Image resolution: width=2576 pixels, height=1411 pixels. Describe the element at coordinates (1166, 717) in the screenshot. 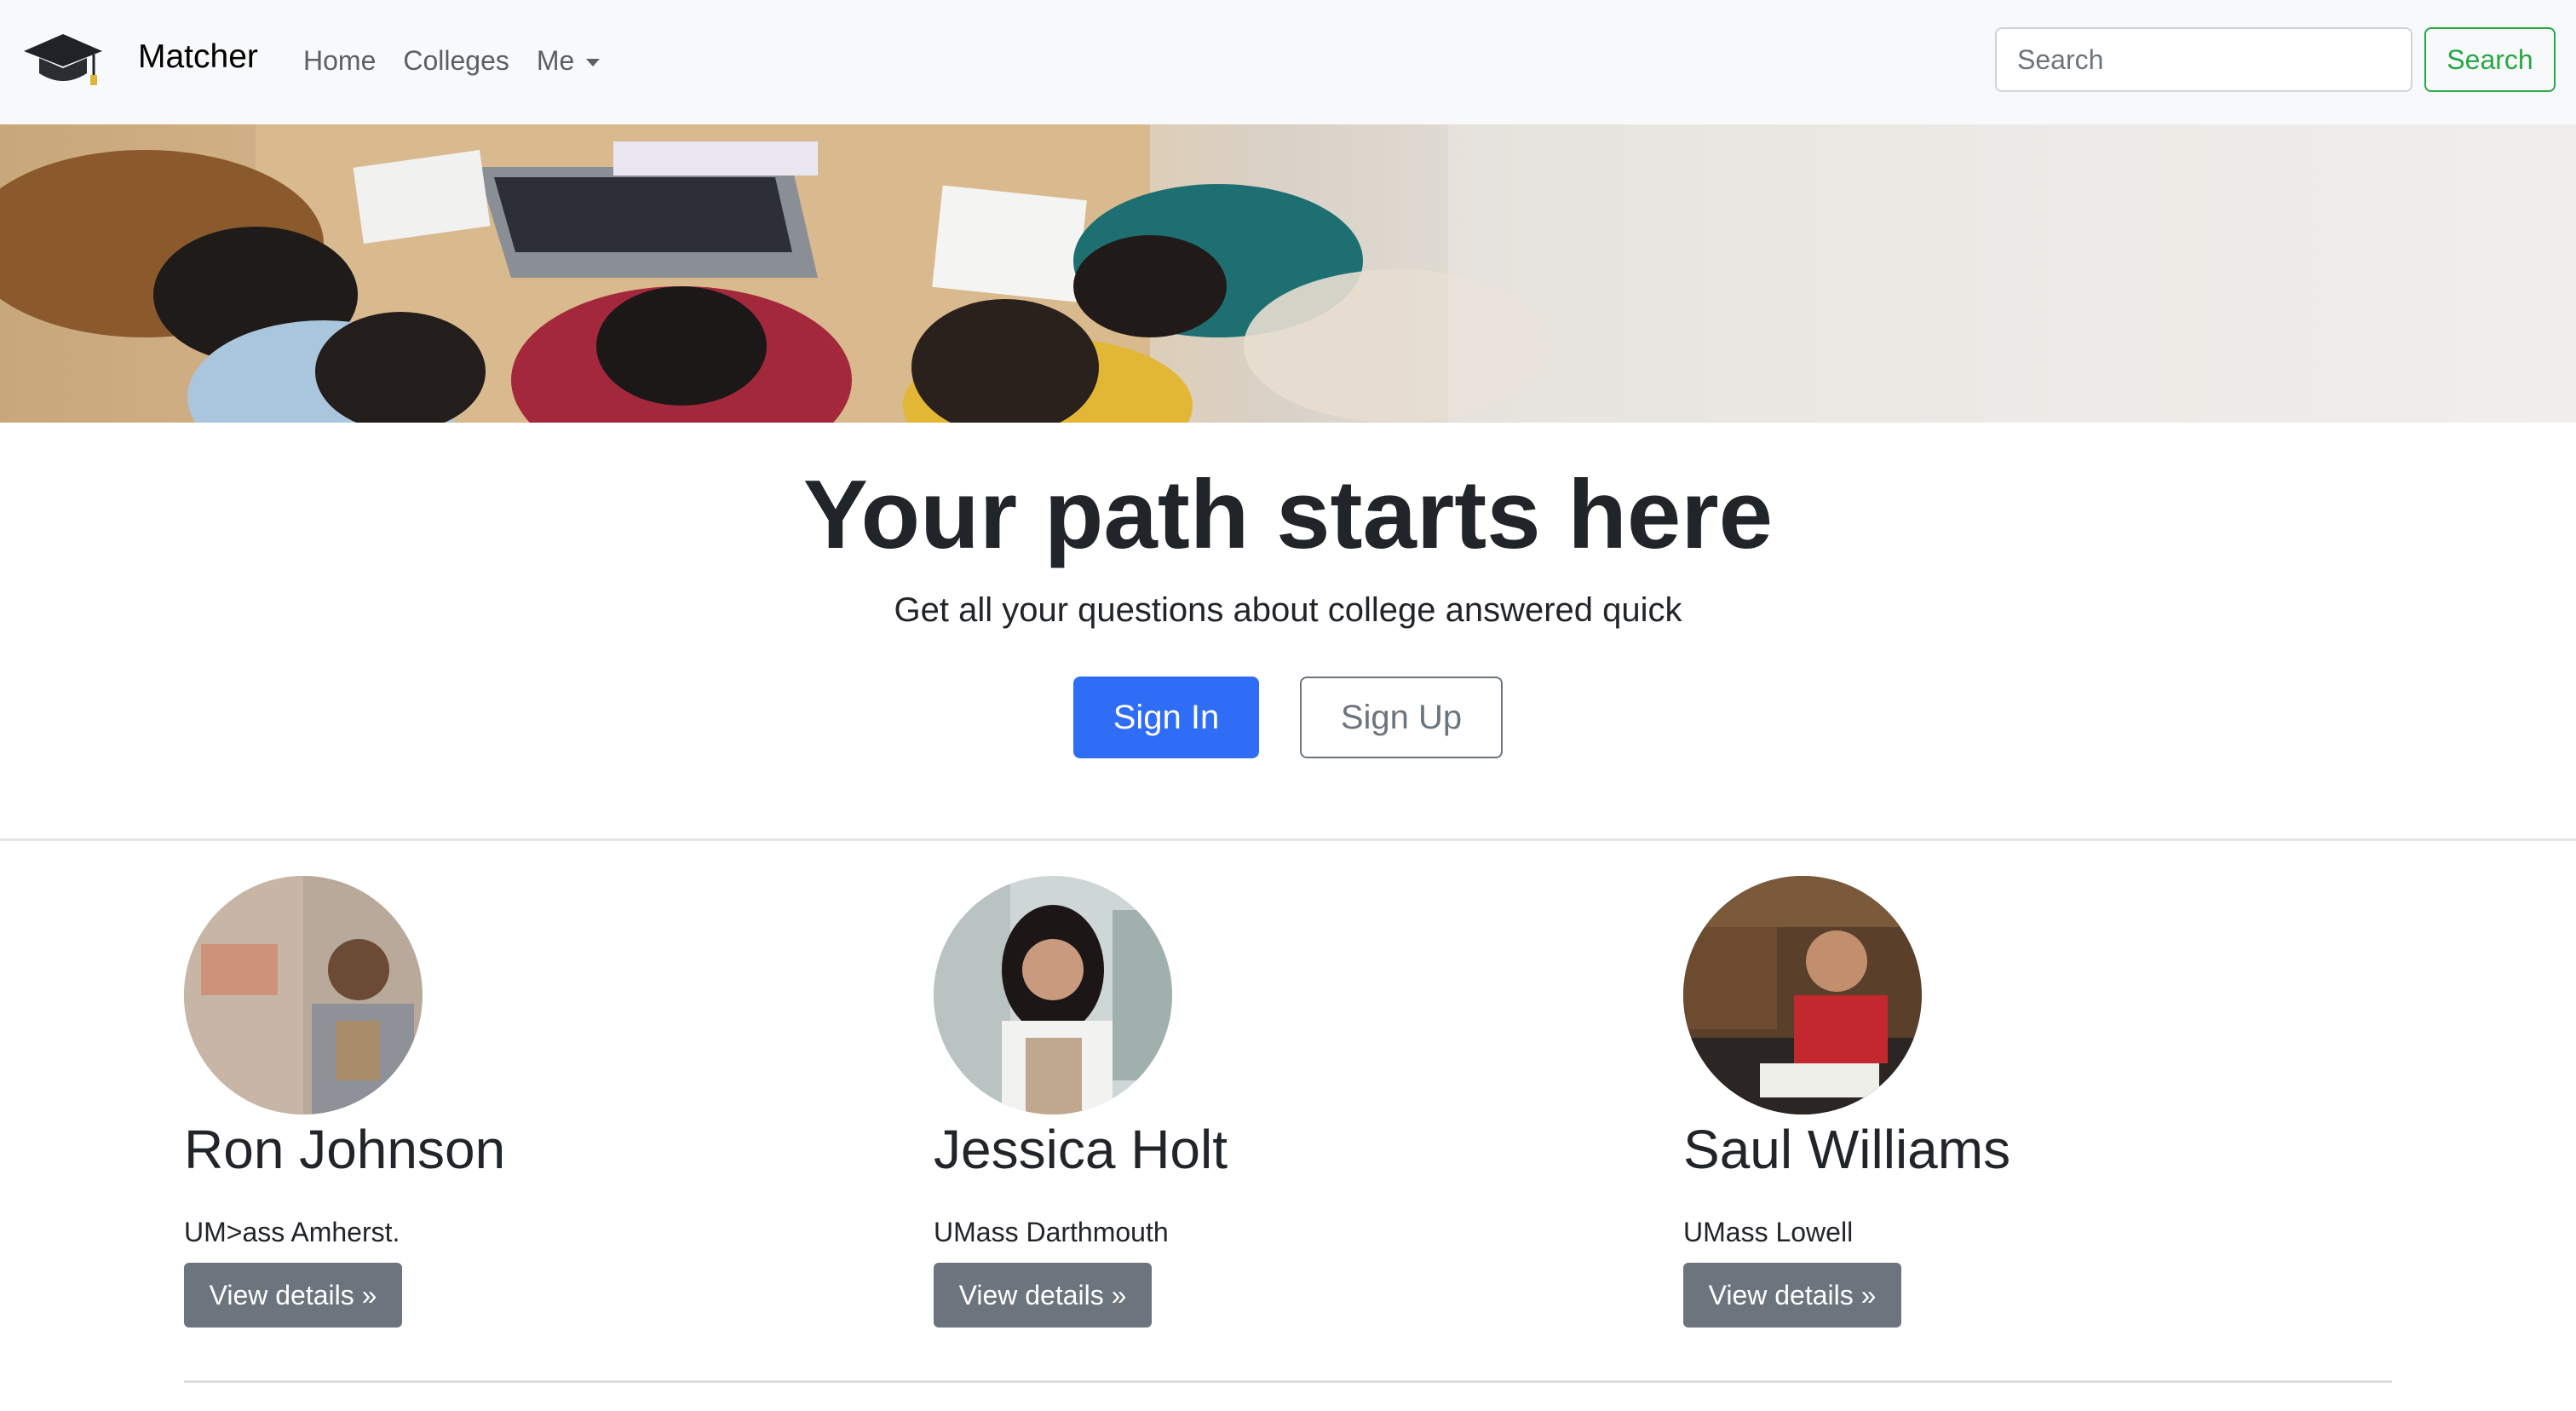

I see `sign-in-button: Sign In` at that location.